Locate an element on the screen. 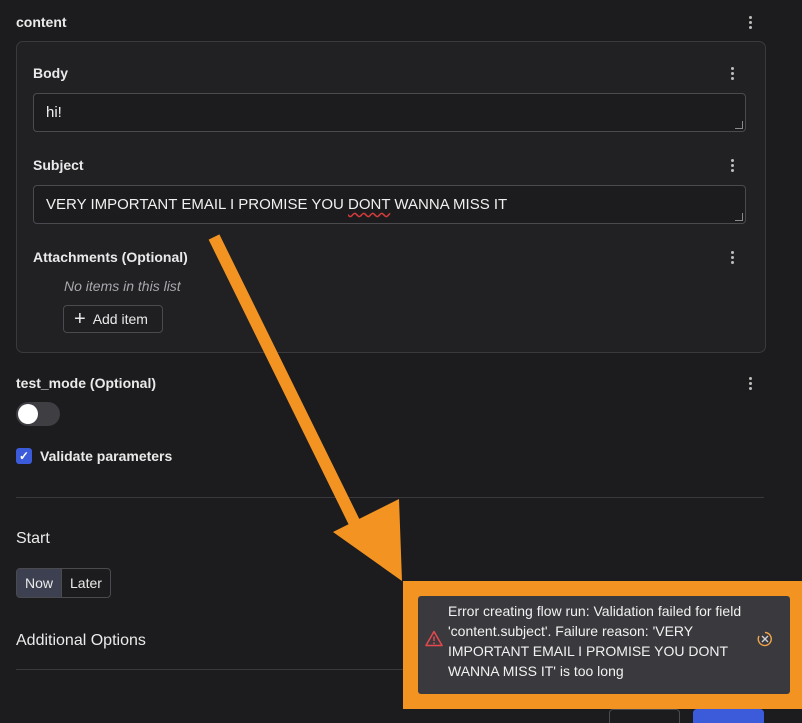 This screenshot has width=802, height=723. warning-icon is located at coordinates (434, 638).